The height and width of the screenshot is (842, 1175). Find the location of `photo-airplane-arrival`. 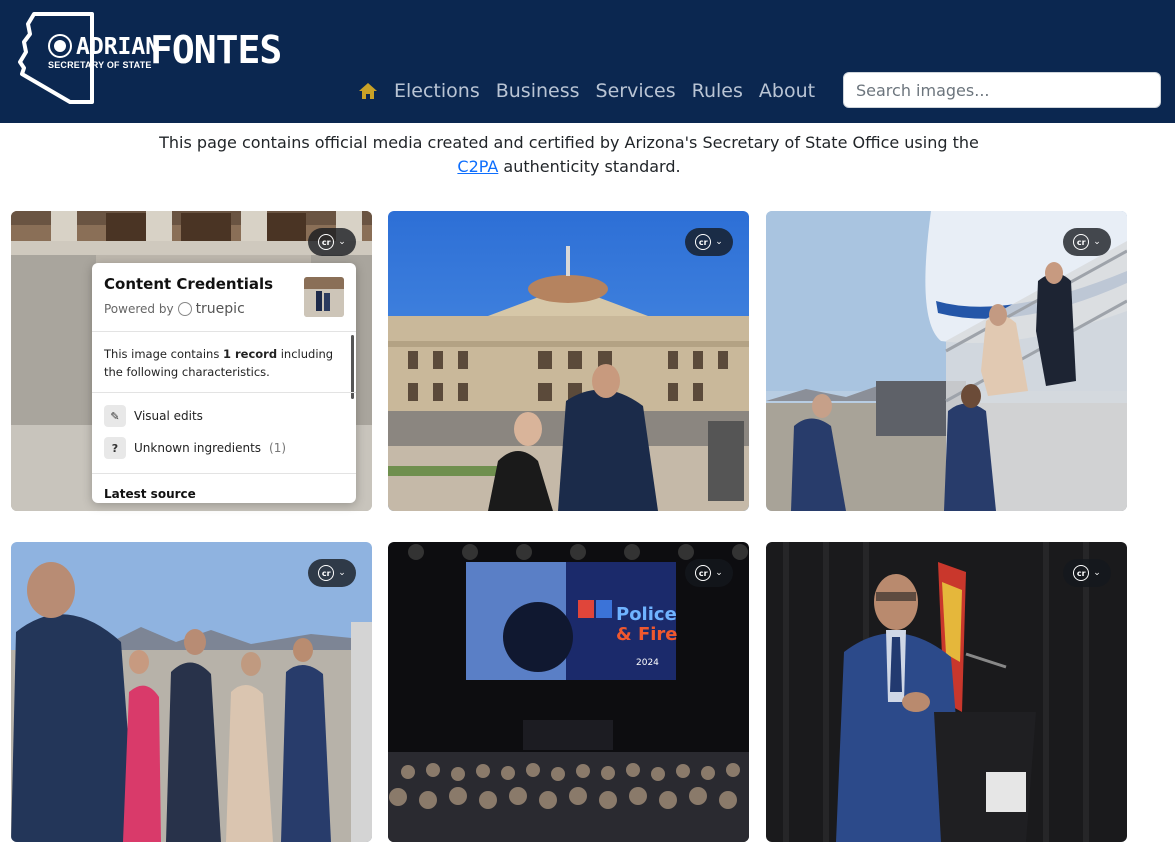

photo-airplane-arrival is located at coordinates (946, 361).